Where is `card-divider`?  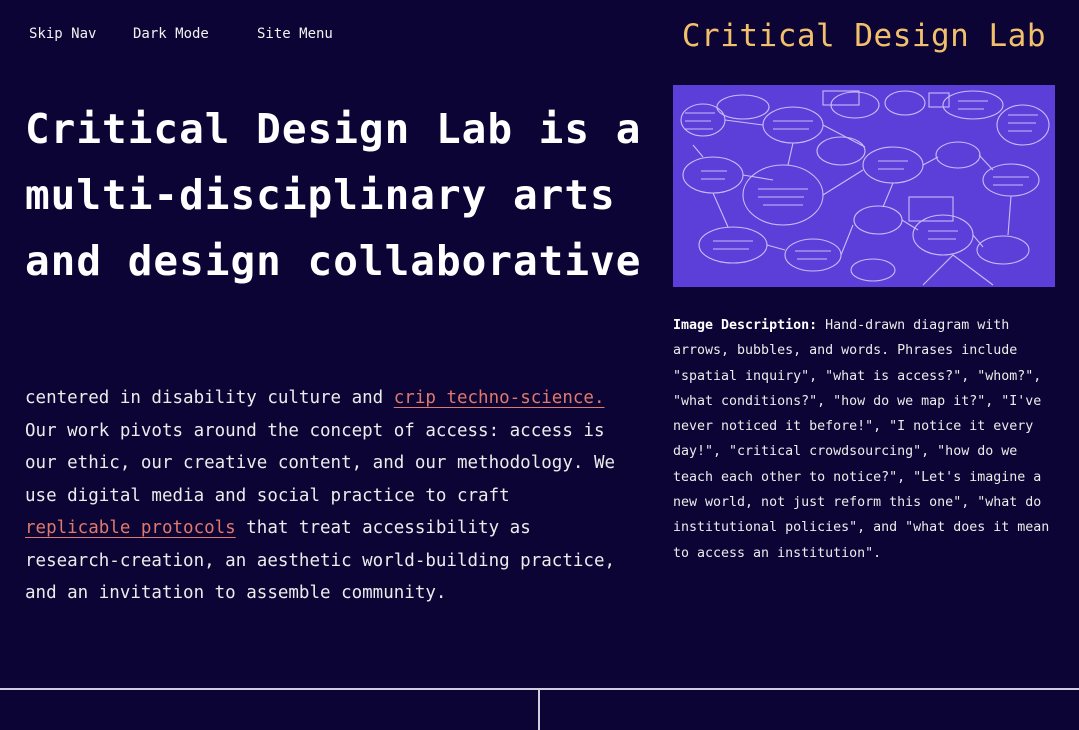 card-divider is located at coordinates (539, 710).